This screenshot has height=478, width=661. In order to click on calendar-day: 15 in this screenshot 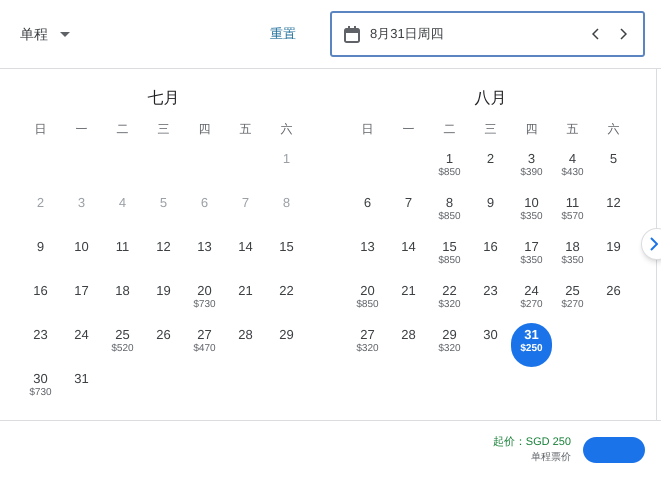, I will do `click(286, 257)`.